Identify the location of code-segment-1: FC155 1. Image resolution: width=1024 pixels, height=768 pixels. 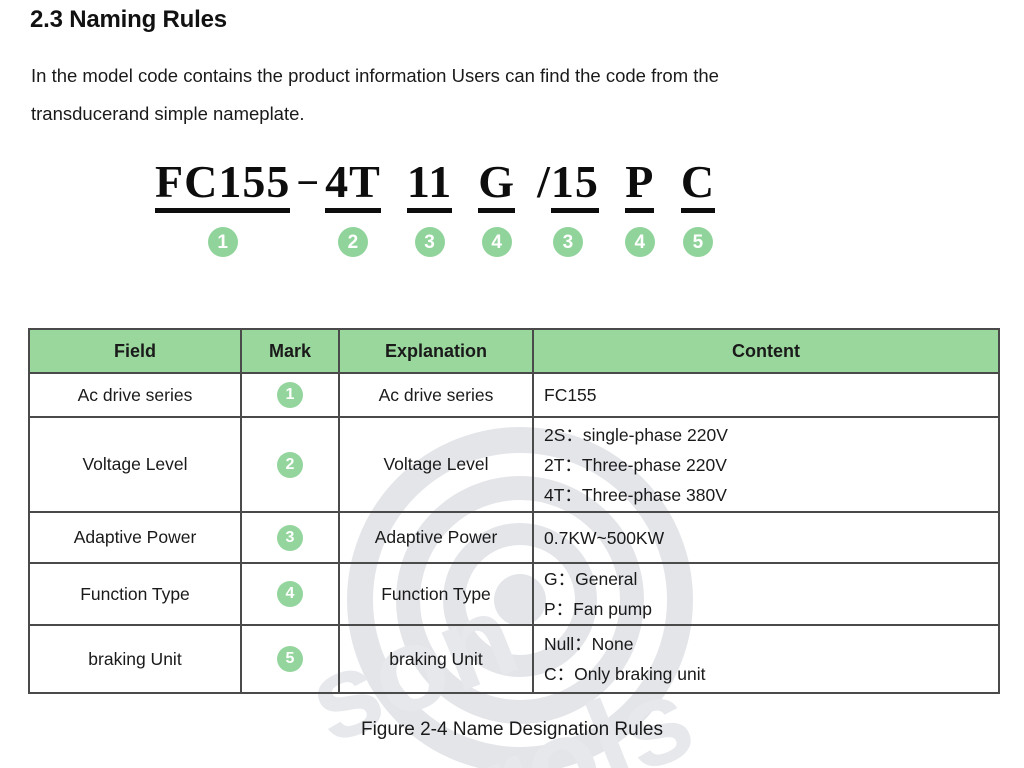
(223, 207).